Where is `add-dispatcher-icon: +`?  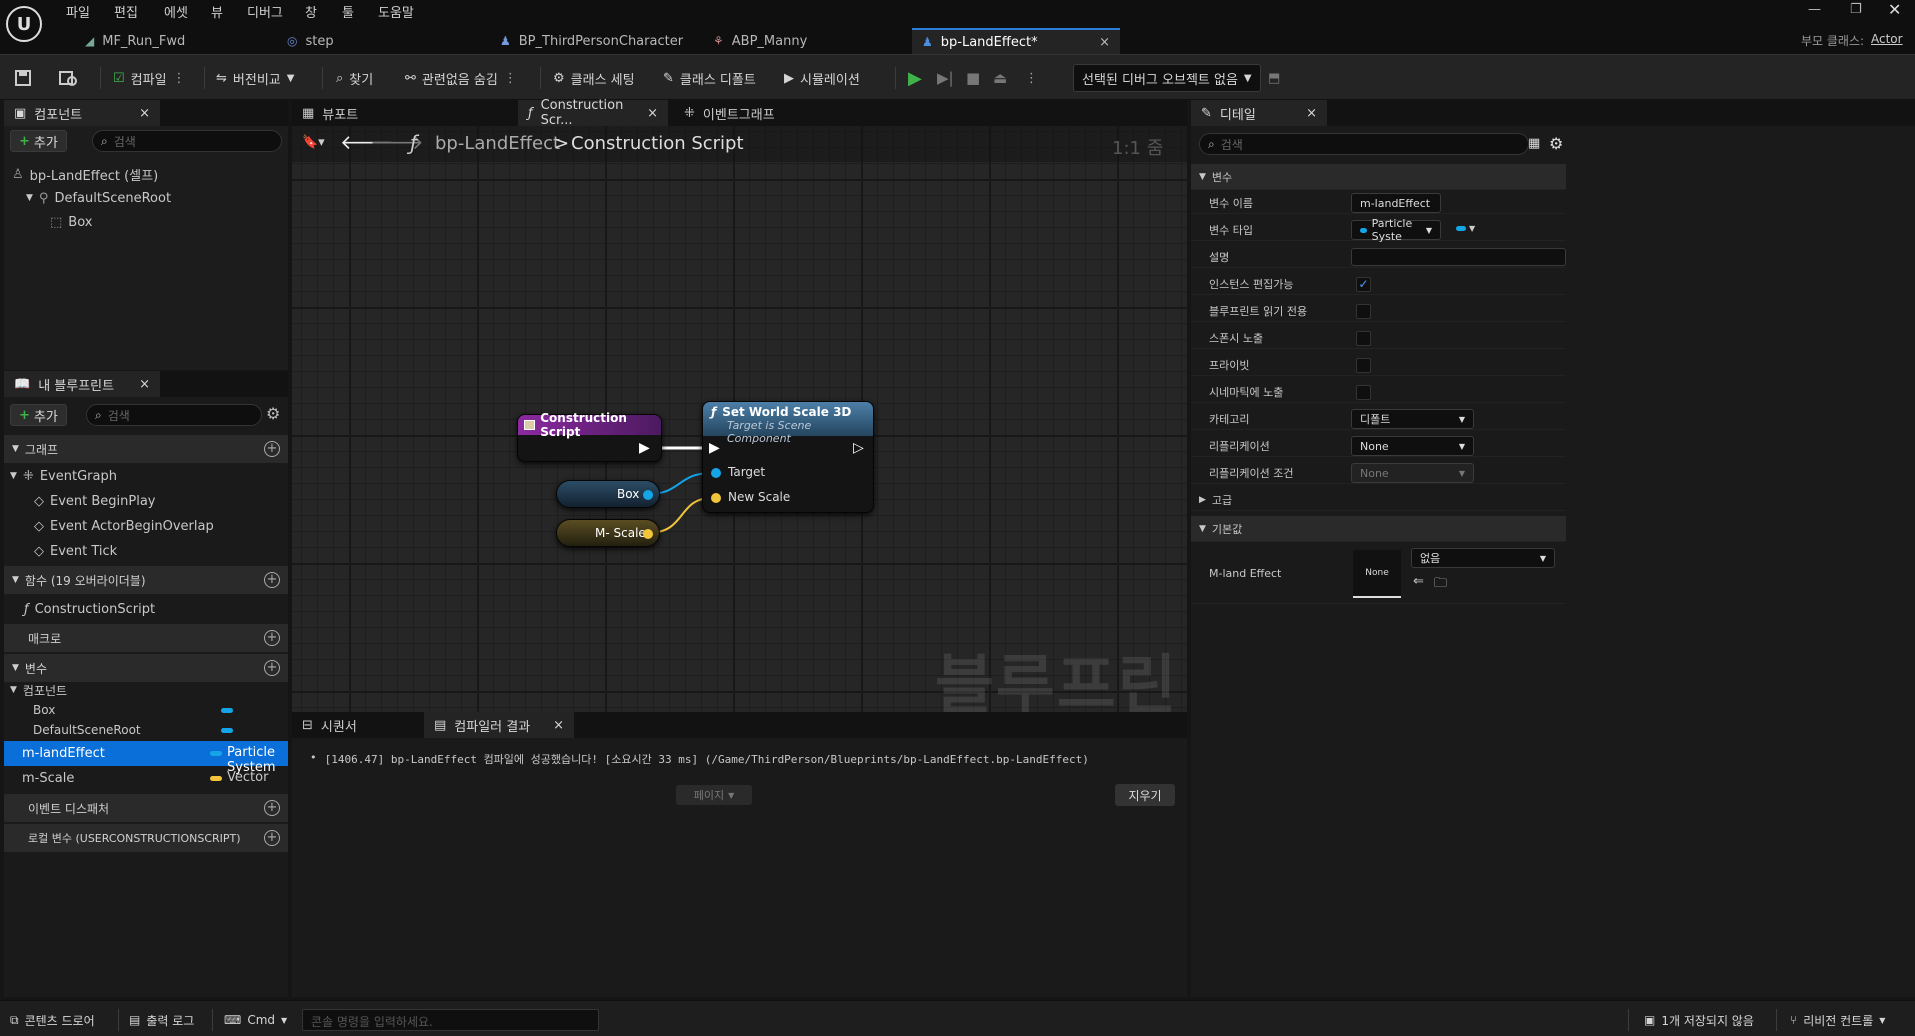 add-dispatcher-icon: + is located at coordinates (272, 808).